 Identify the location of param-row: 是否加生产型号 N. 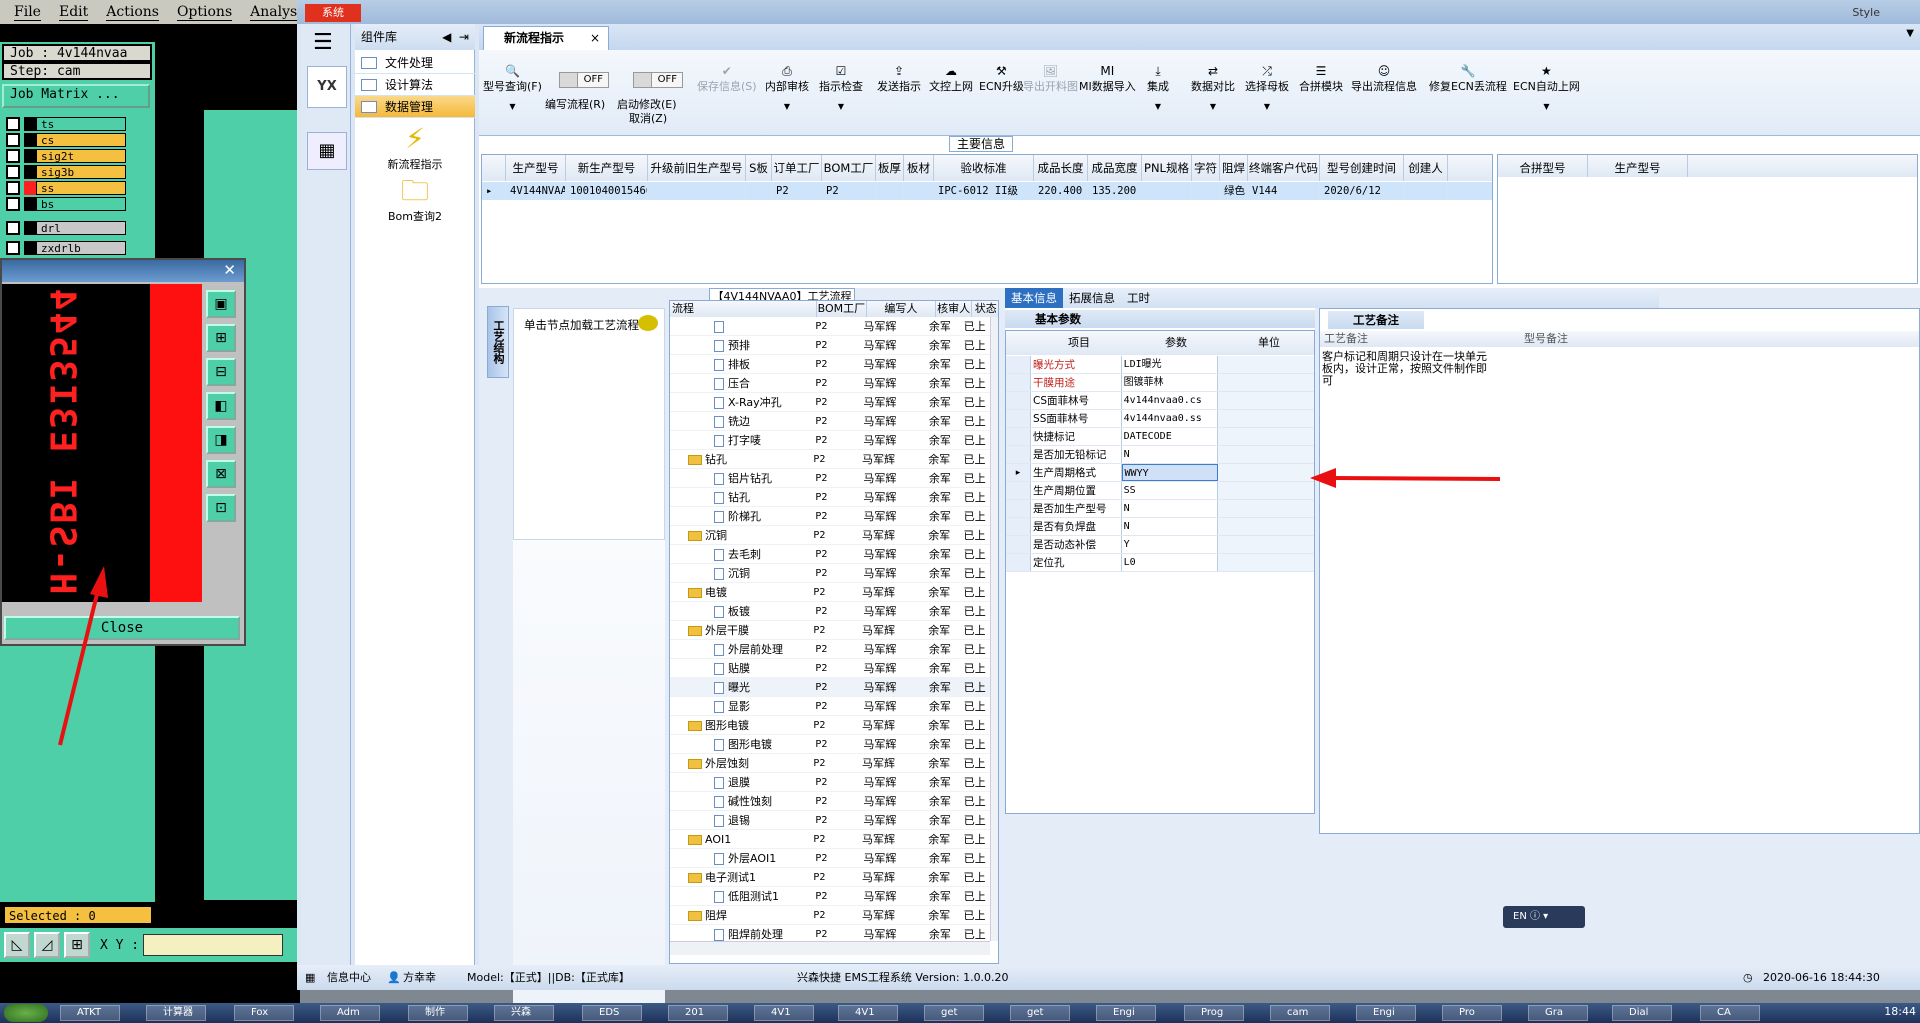
(1160, 509).